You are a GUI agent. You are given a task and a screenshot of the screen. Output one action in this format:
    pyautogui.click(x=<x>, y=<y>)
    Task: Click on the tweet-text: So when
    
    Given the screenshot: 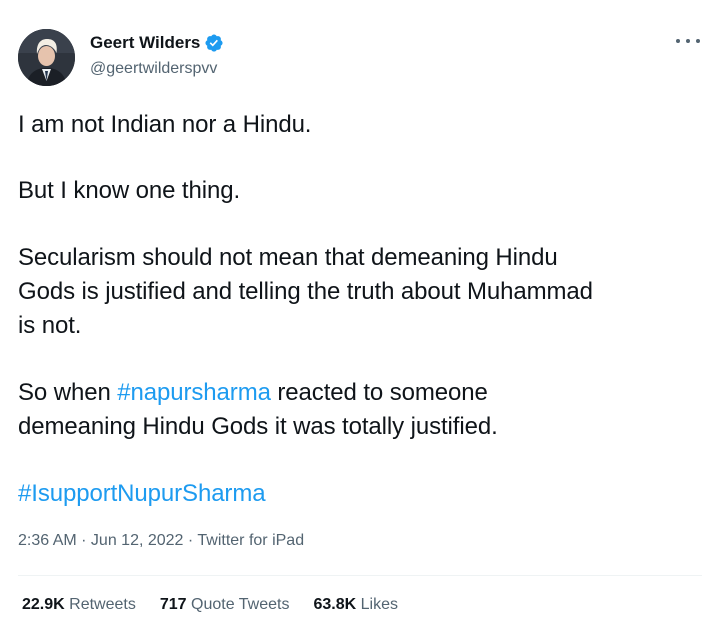 What is the action you would take?
    pyautogui.click(x=68, y=392)
    